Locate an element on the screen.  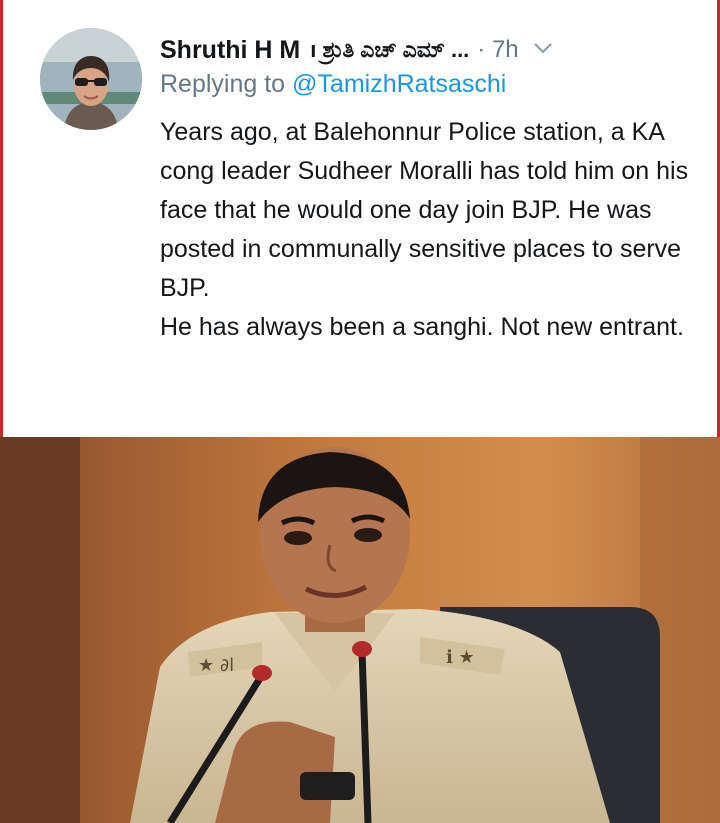
timestamp: · 7h is located at coordinates (497, 50).